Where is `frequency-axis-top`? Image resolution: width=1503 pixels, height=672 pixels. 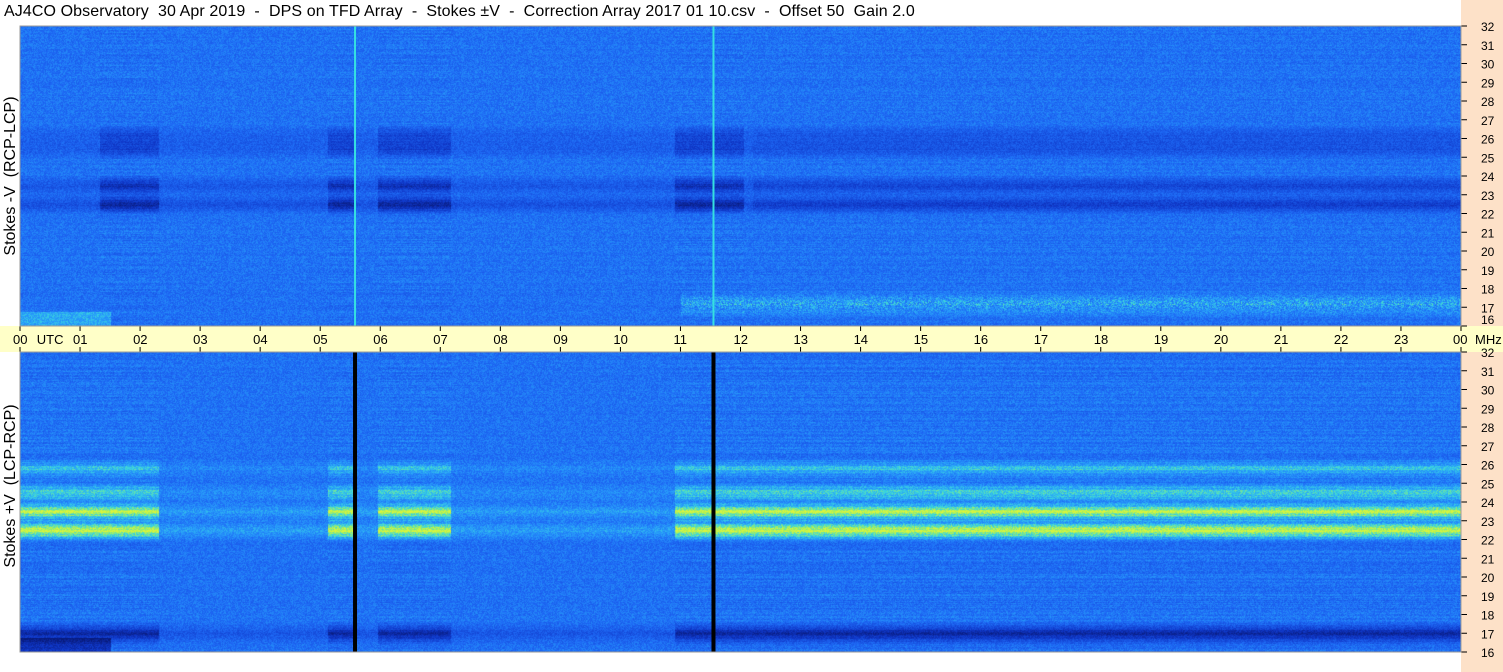
frequency-axis-top is located at coordinates (1482, 163).